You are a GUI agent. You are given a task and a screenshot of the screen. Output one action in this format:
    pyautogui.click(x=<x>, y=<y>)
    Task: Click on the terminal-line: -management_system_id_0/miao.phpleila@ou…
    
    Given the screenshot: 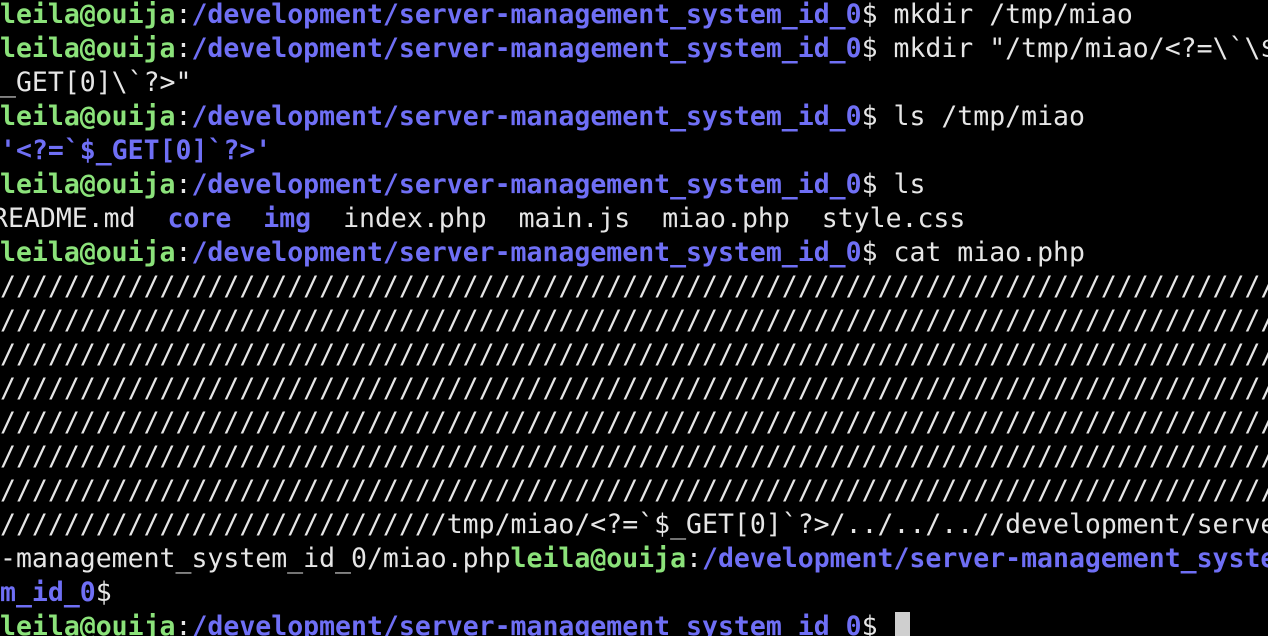 What is the action you would take?
    pyautogui.click(x=634, y=559)
    